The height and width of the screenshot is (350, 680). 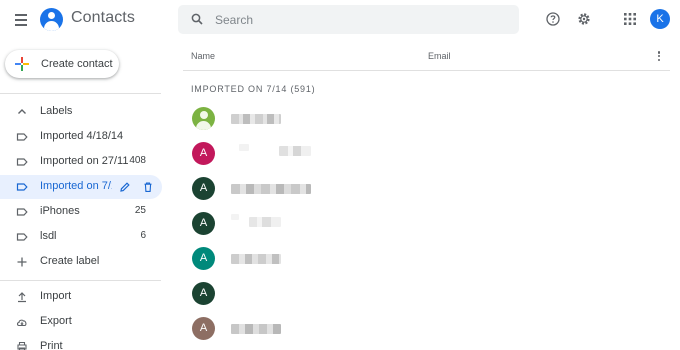 I want to click on contacts-logo-icon, so click(x=51, y=19).